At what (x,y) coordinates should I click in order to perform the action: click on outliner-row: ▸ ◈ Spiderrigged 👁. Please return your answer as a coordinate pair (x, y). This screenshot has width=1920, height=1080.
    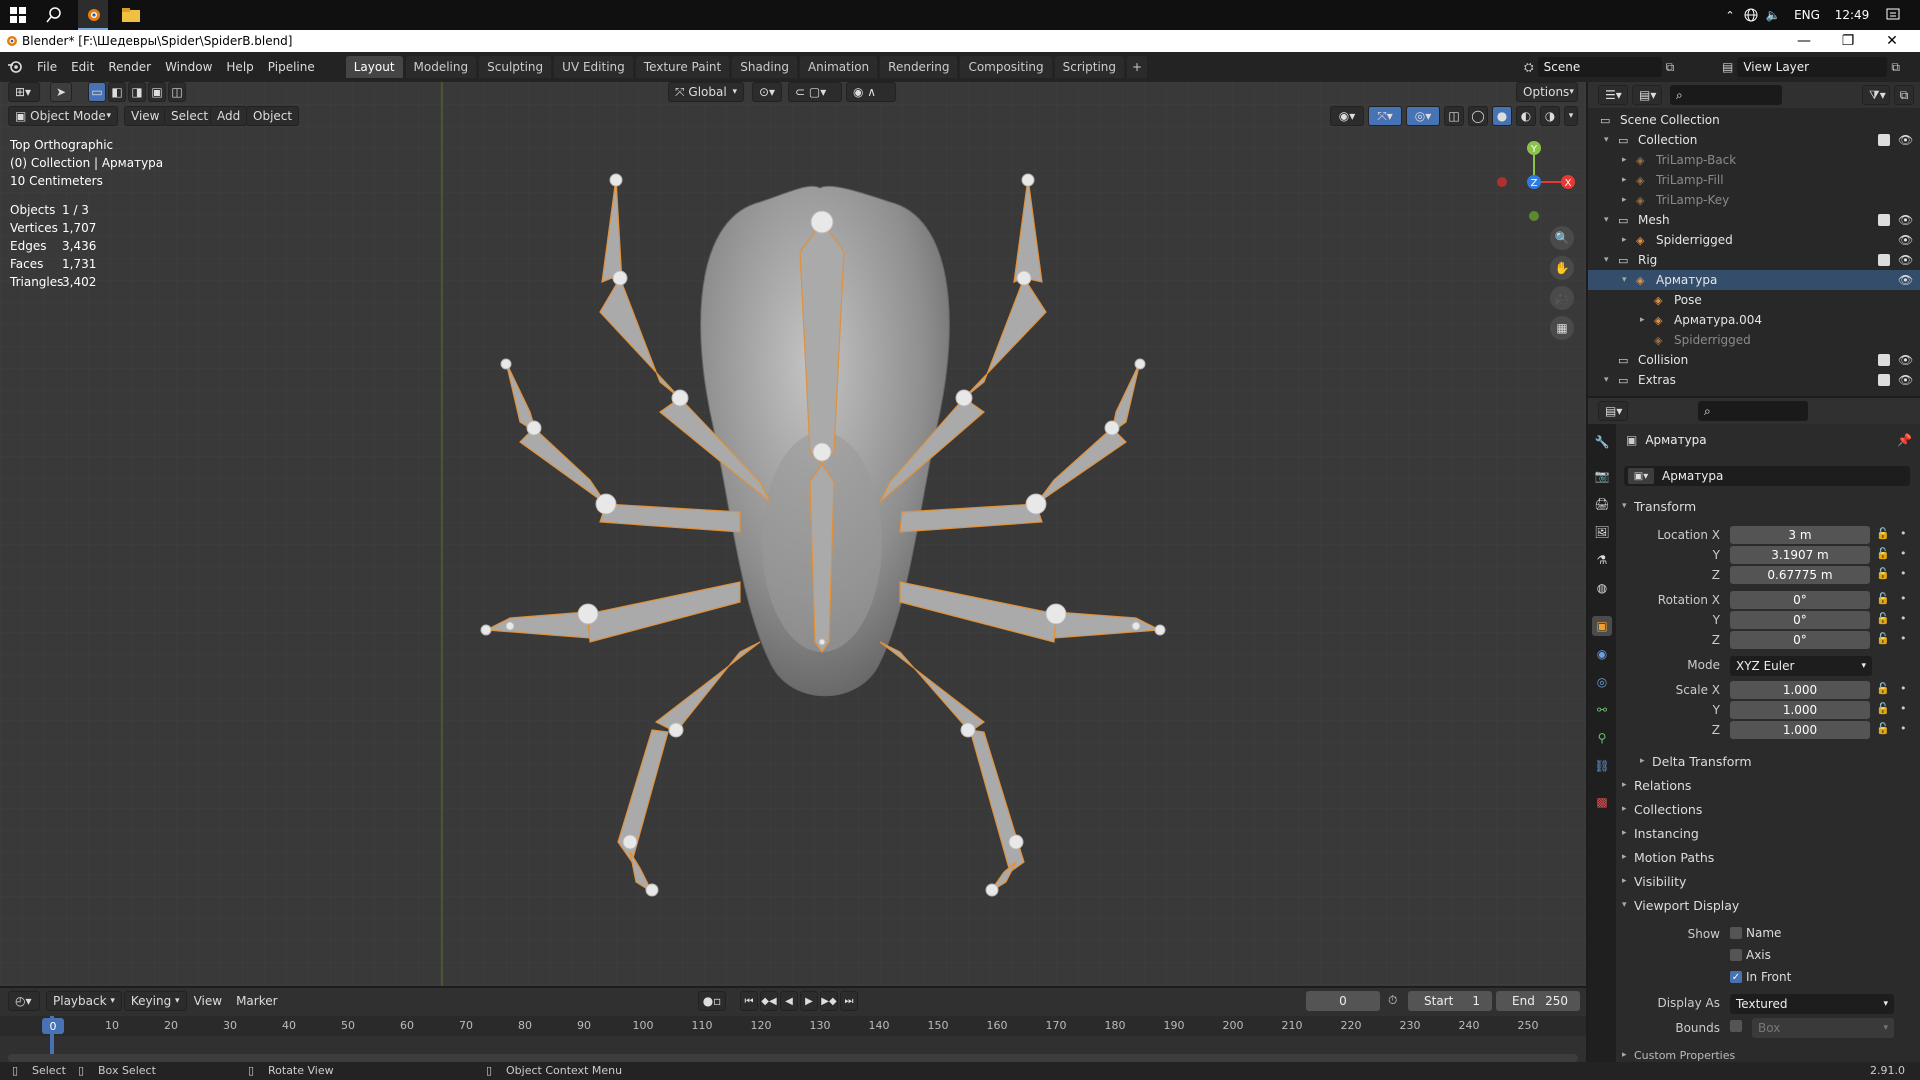
    Looking at the image, I should click on (1754, 240).